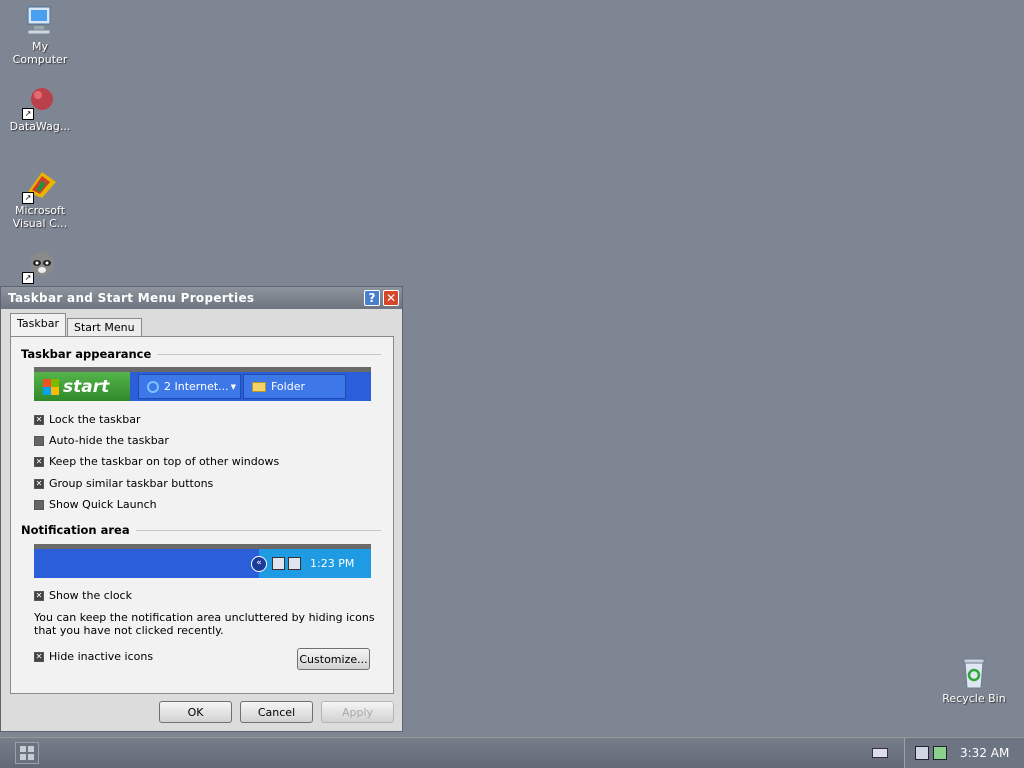  I want to click on help-button: ?, so click(372, 298).